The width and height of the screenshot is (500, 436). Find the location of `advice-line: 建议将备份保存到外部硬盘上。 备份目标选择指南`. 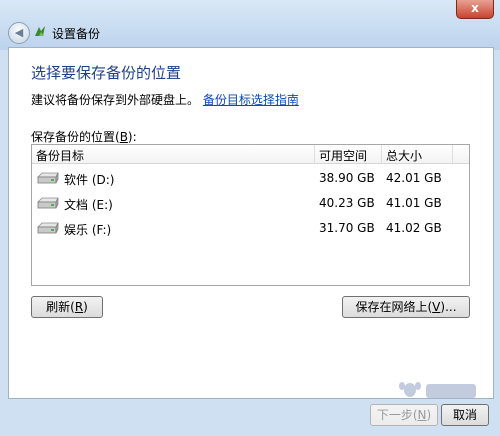

advice-line: 建议将备份保存到外部硬盘上。 备份目标选择指南 is located at coordinates (165, 99).